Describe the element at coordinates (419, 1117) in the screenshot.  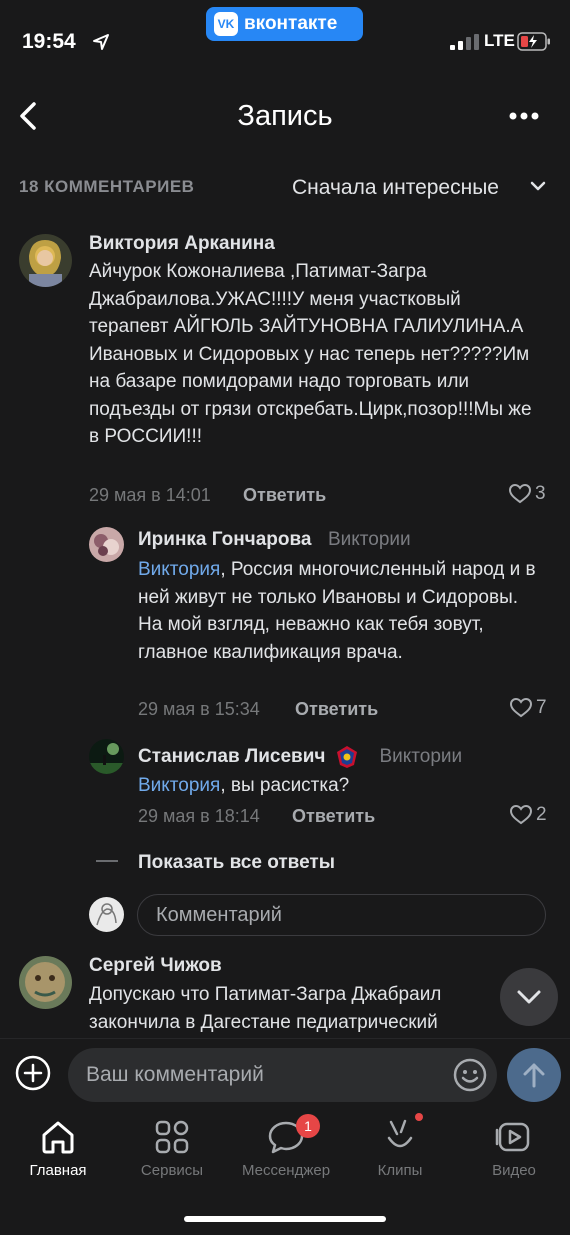
I see `notification-dot` at that location.